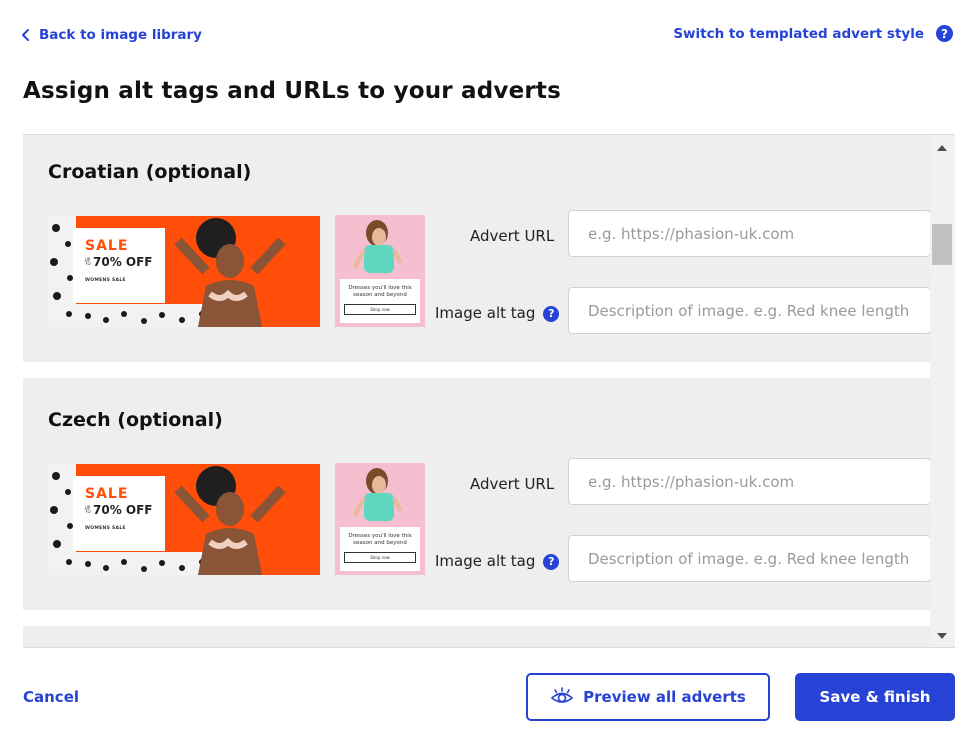 The height and width of the screenshot is (742, 979). I want to click on language-panel-next, so click(476, 636).